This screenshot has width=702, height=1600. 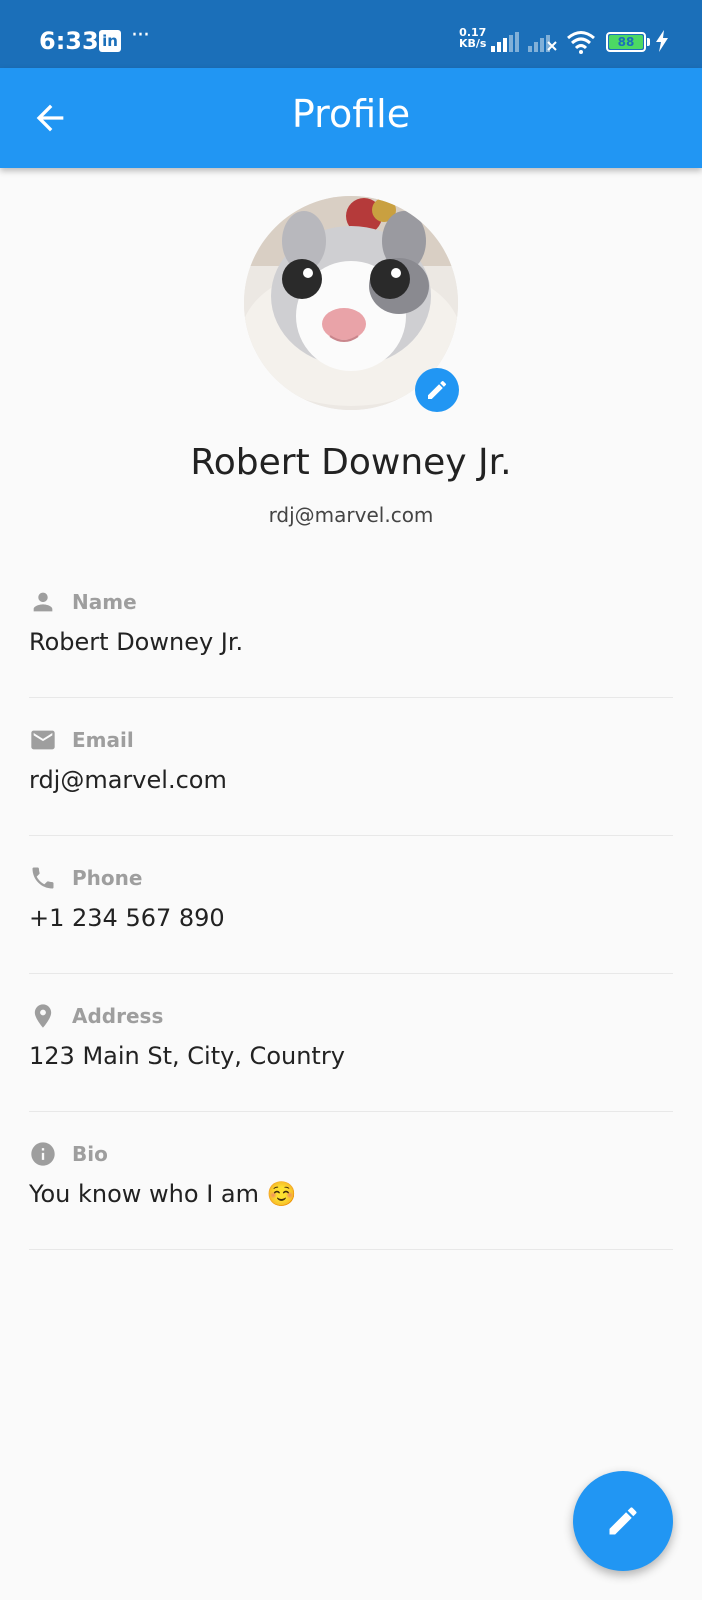 What do you see at coordinates (90, 1154) in the screenshot?
I see `field-label: Bio` at bounding box center [90, 1154].